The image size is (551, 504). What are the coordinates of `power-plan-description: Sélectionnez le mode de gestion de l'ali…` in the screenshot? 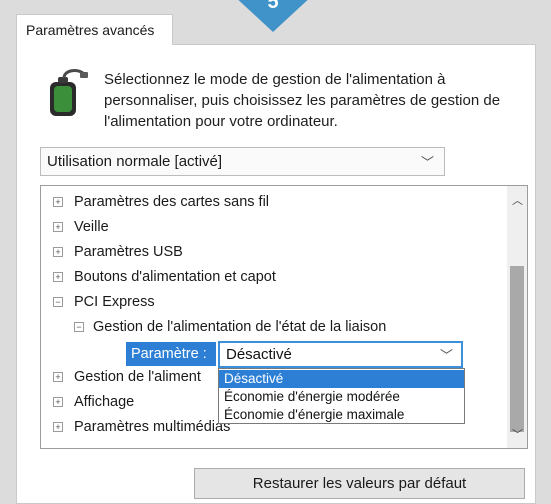 It's located at (302, 100).